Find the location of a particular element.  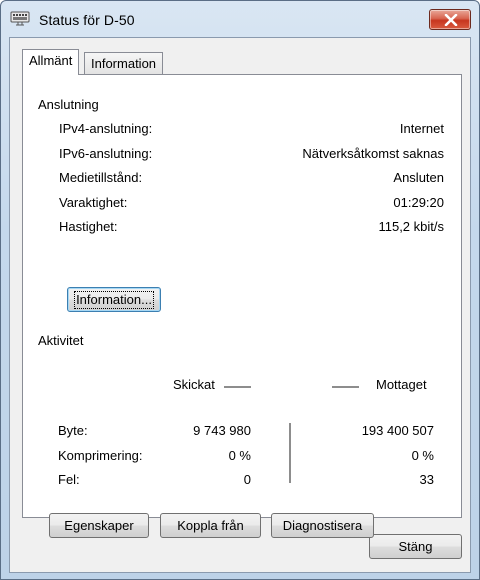

media-state-value: Ansluten is located at coordinates (418, 177).